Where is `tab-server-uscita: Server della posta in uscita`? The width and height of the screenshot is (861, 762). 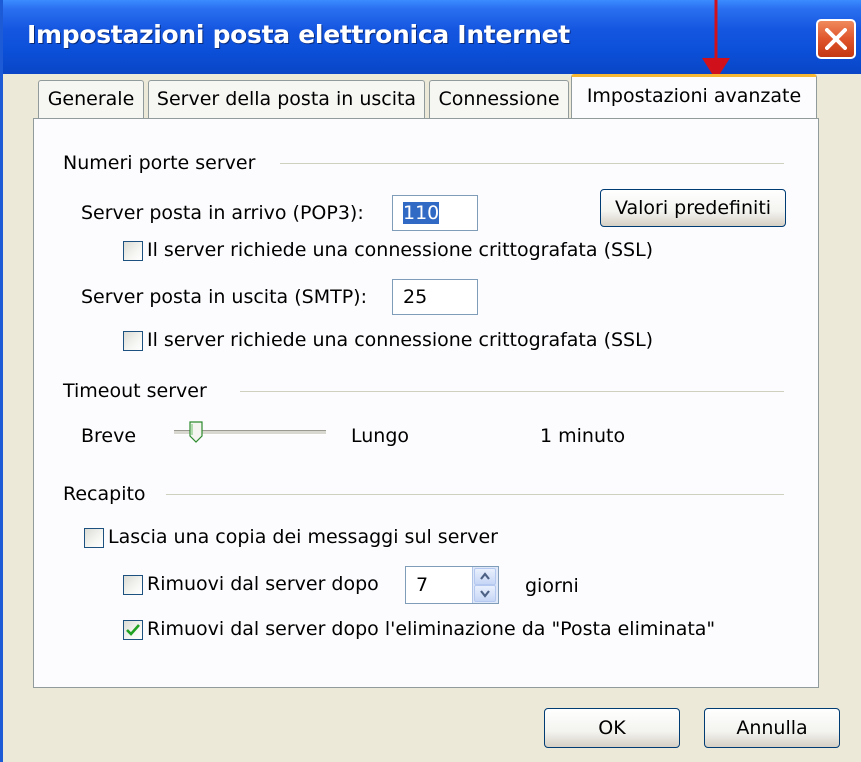 tab-server-uscita: Server della posta in uscita is located at coordinates (286, 99).